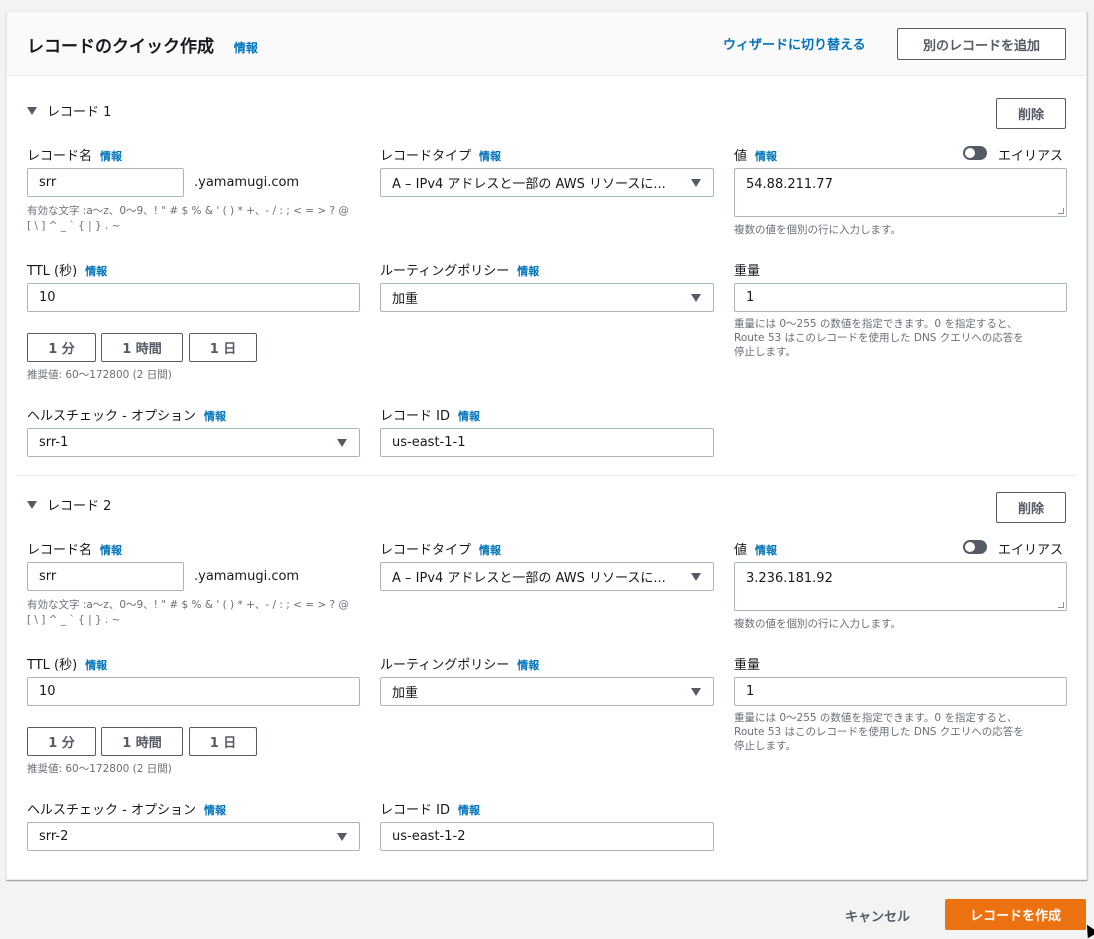  I want to click on record-2-weight-input: 1, so click(900, 691).